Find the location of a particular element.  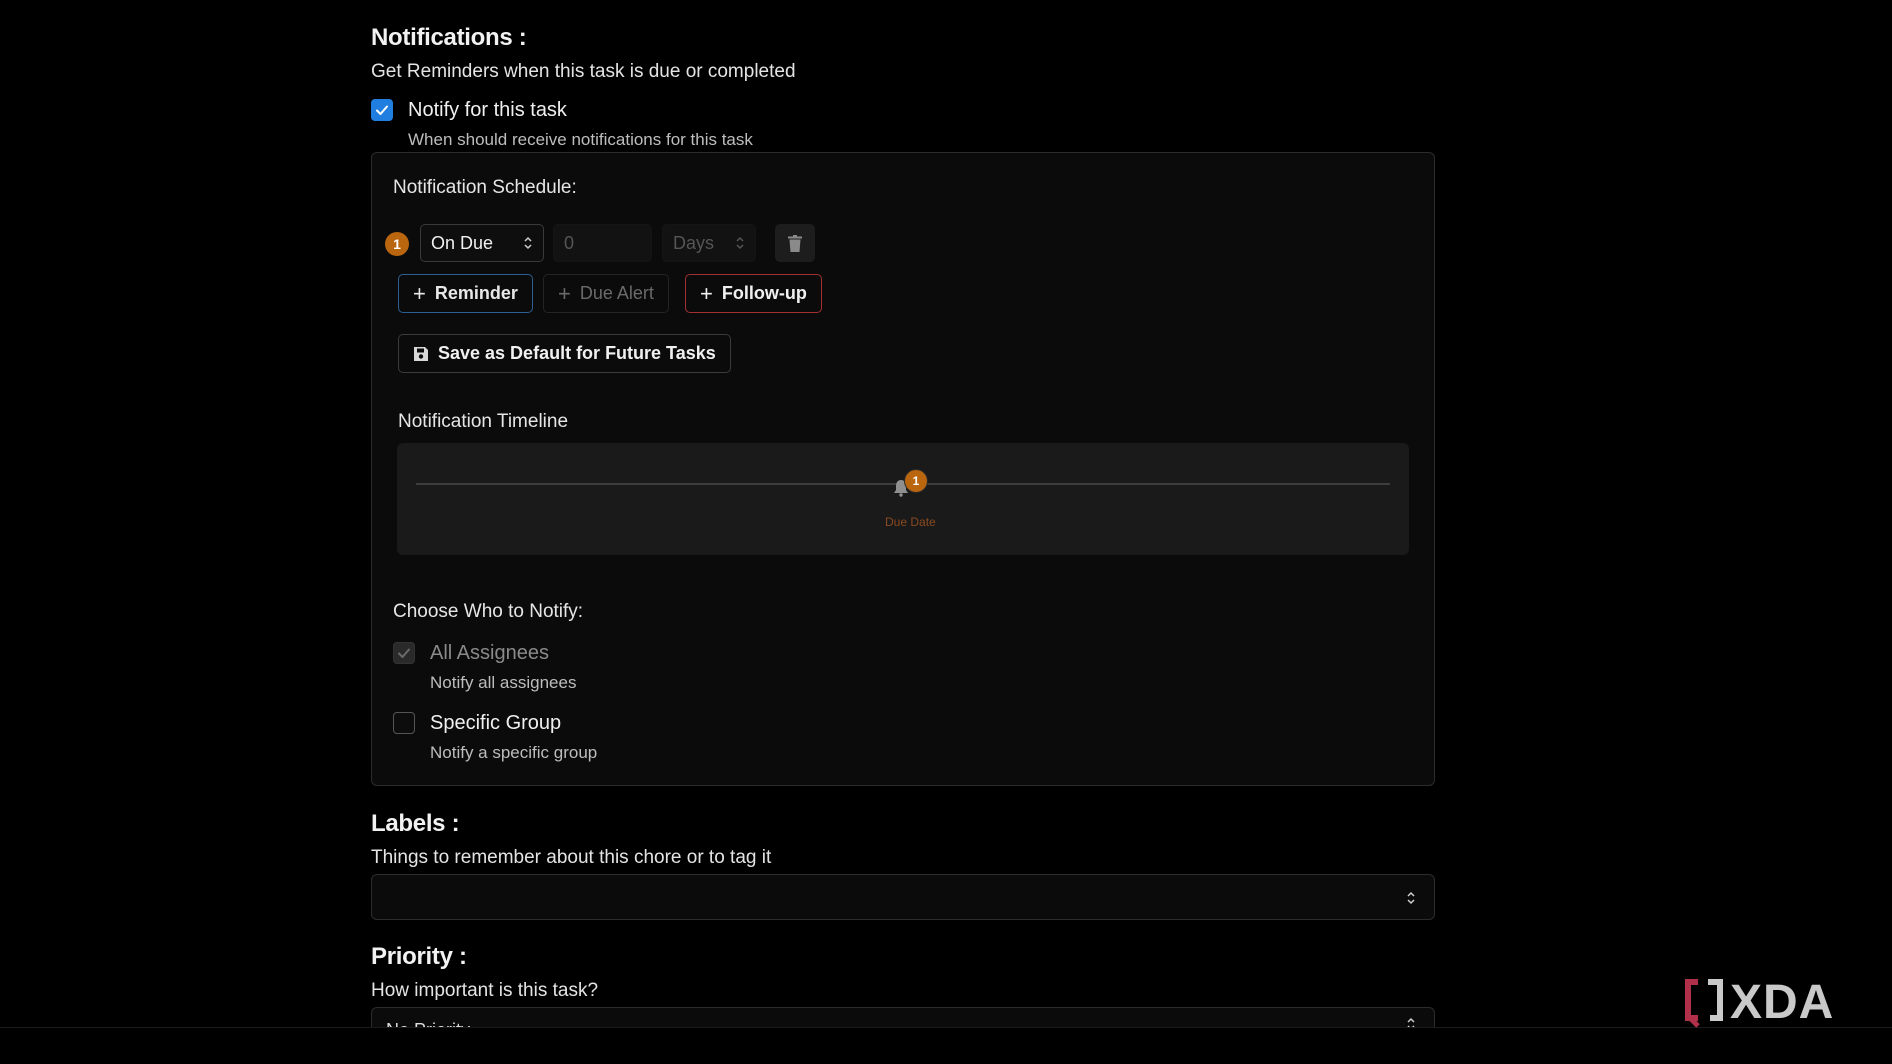

specific-group-checkbox is located at coordinates (404, 723).